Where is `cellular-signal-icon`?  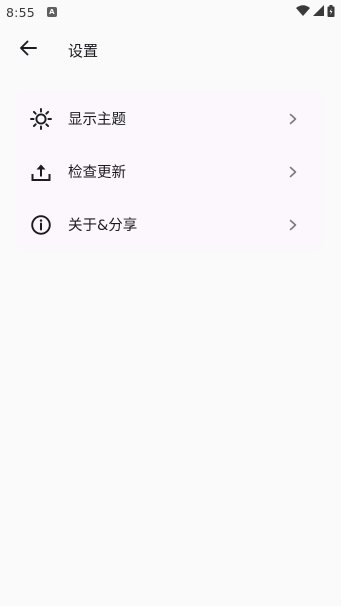
cellular-signal-icon is located at coordinates (318, 12).